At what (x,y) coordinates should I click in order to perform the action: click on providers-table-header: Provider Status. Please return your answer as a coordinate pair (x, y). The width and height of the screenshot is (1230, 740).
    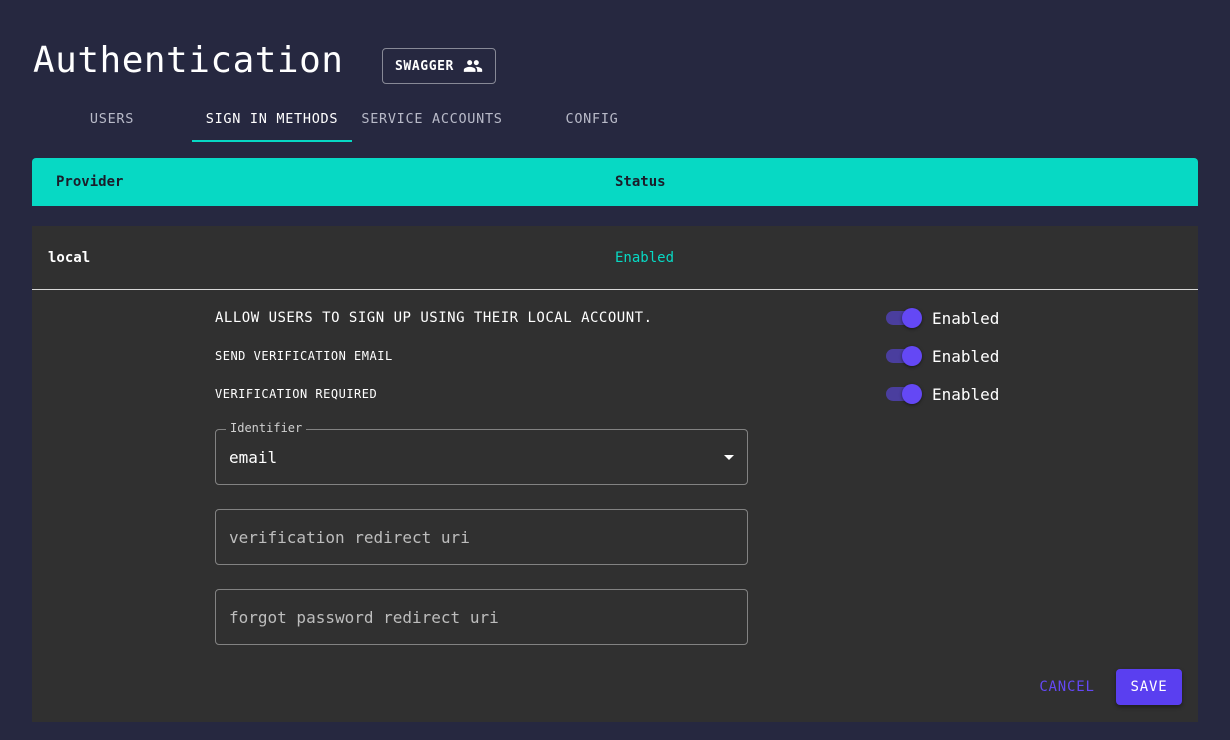
    Looking at the image, I should click on (615, 182).